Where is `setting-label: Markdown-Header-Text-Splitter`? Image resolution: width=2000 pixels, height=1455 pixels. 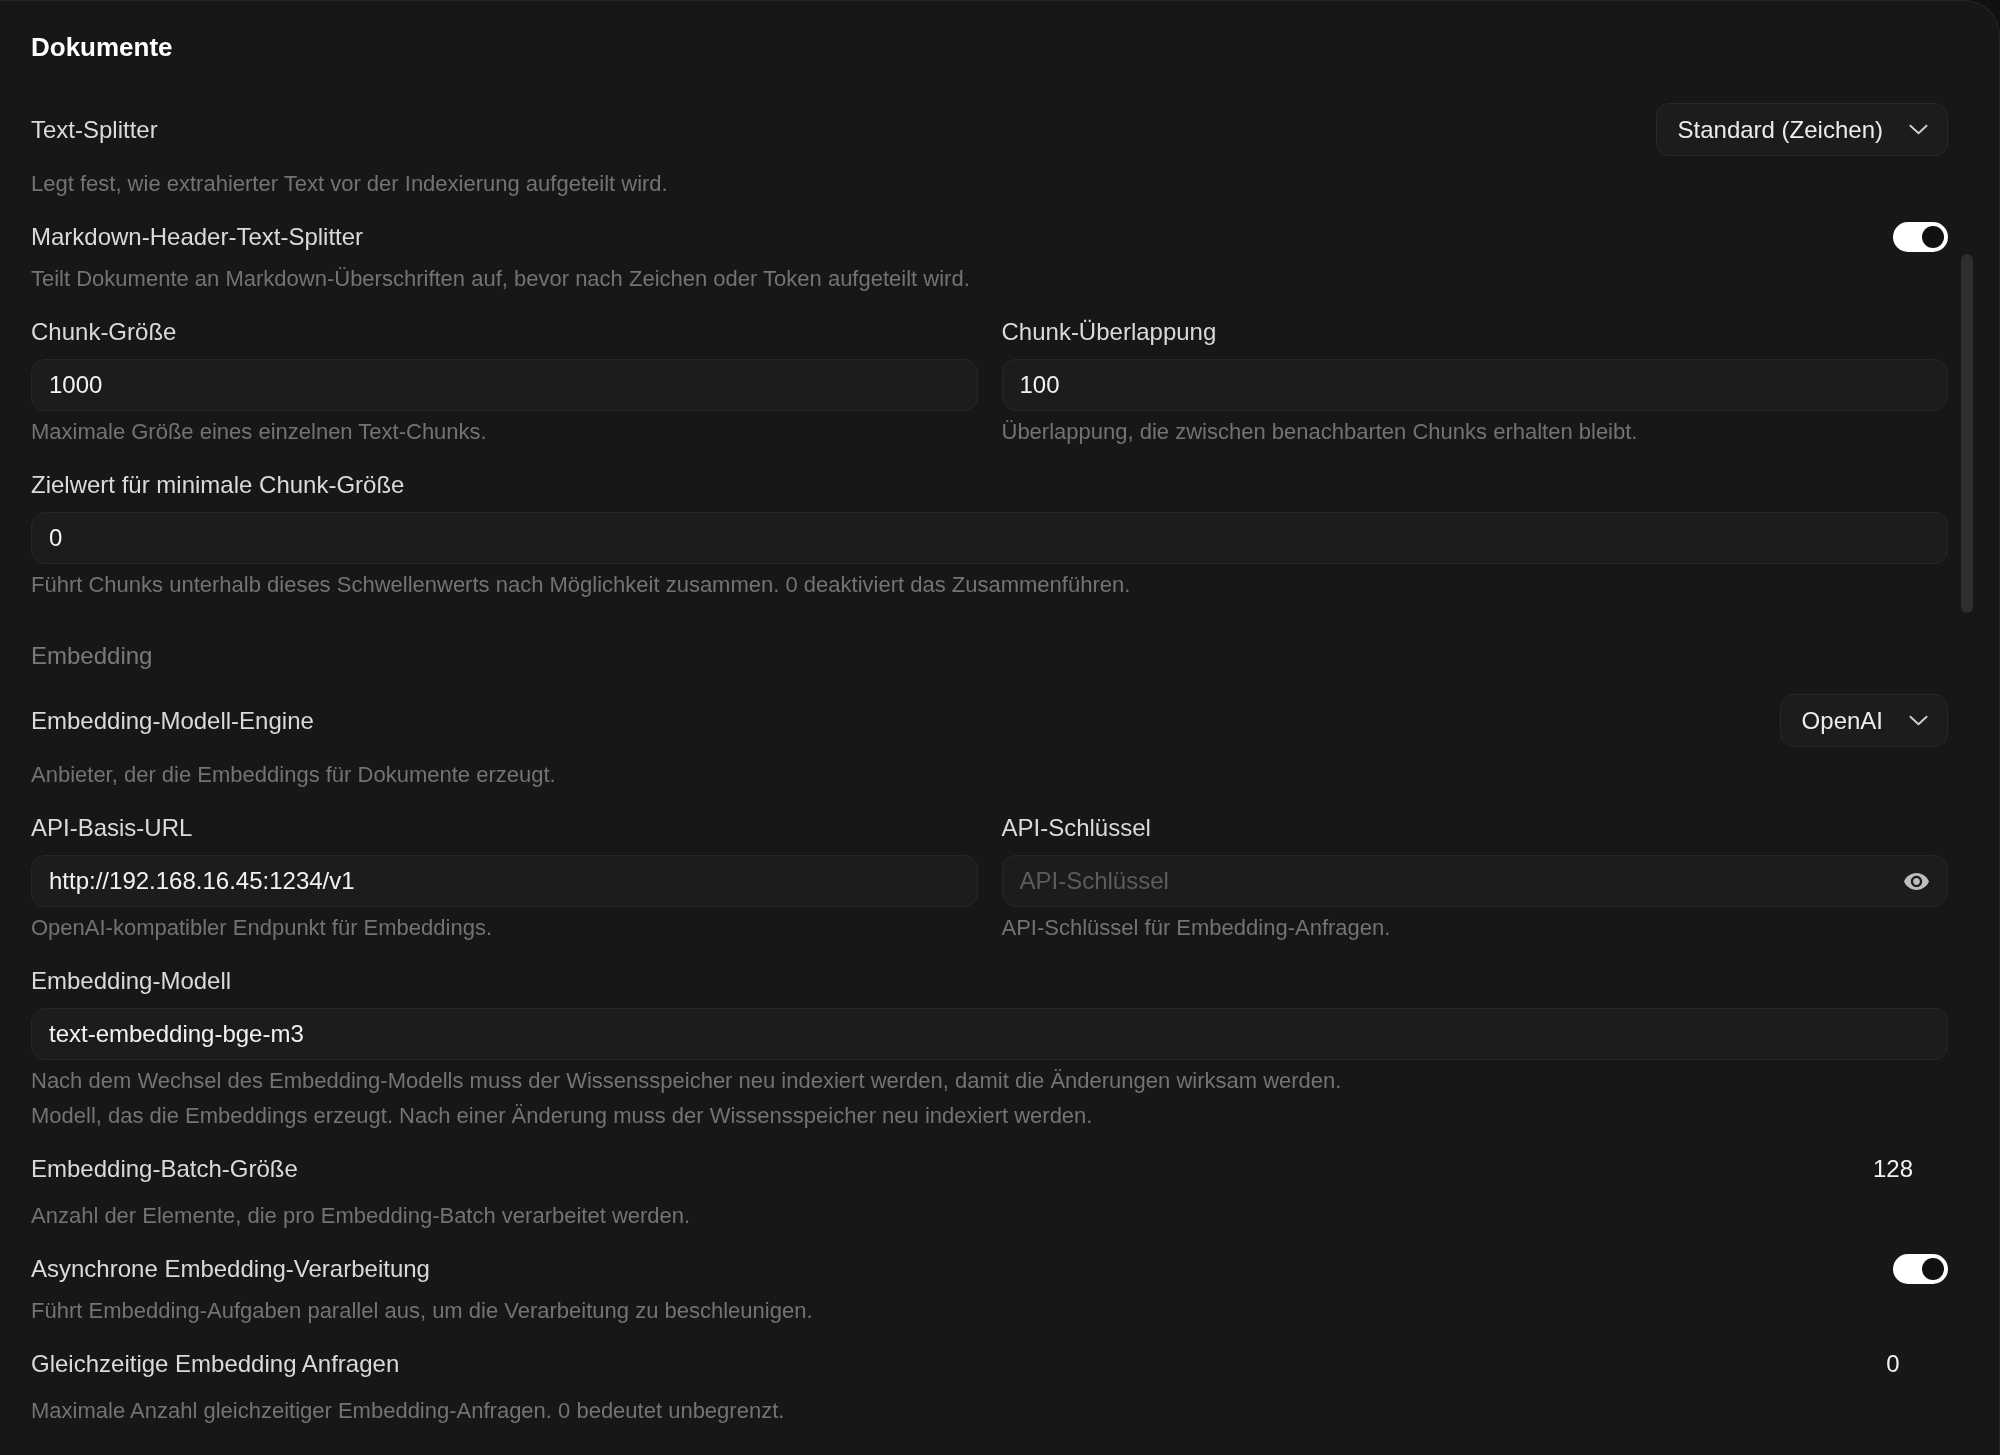
setting-label: Markdown-Header-Text-Splitter is located at coordinates (197, 237).